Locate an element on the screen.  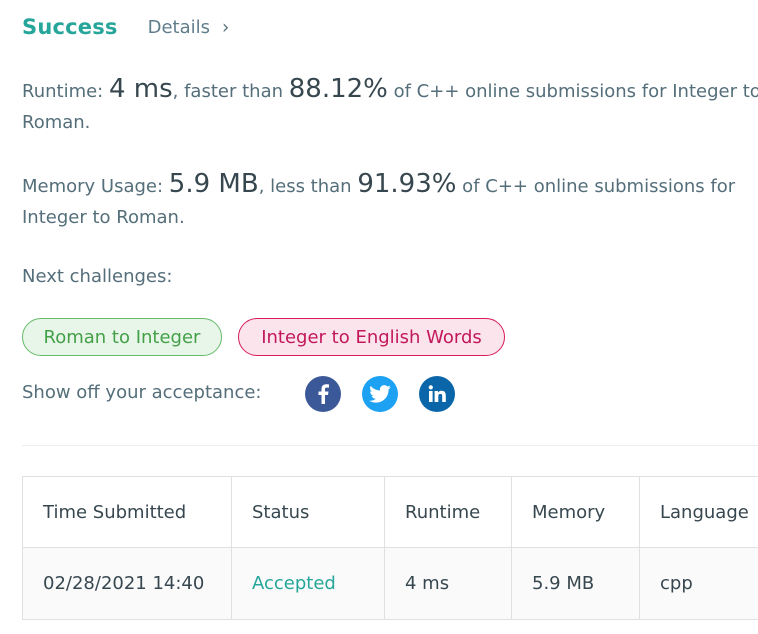
chevron-right-icon: › is located at coordinates (226, 27).